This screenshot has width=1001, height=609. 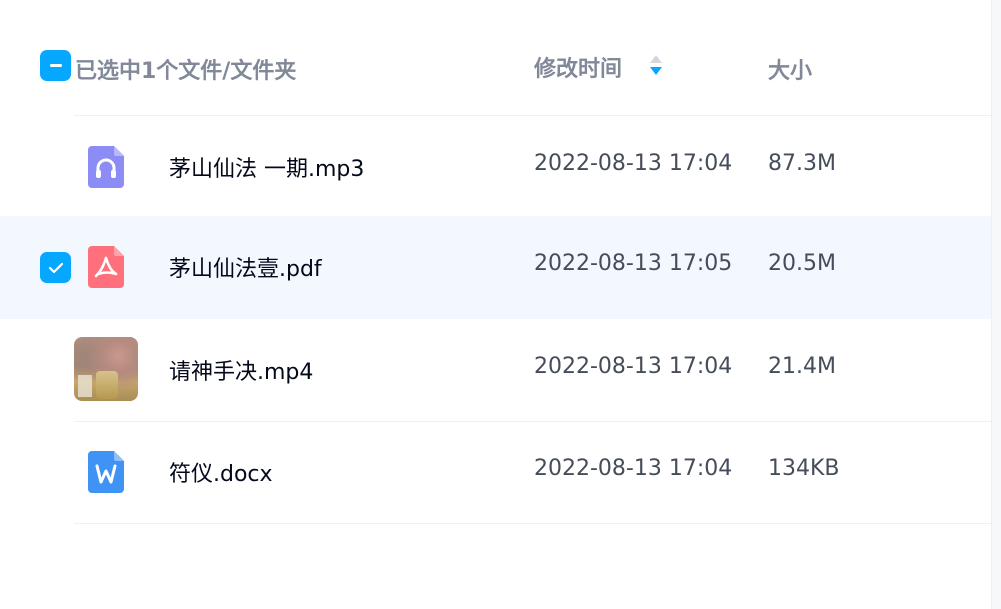 I want to click on file-modified: 2022-08-13 17:05, so click(x=633, y=263).